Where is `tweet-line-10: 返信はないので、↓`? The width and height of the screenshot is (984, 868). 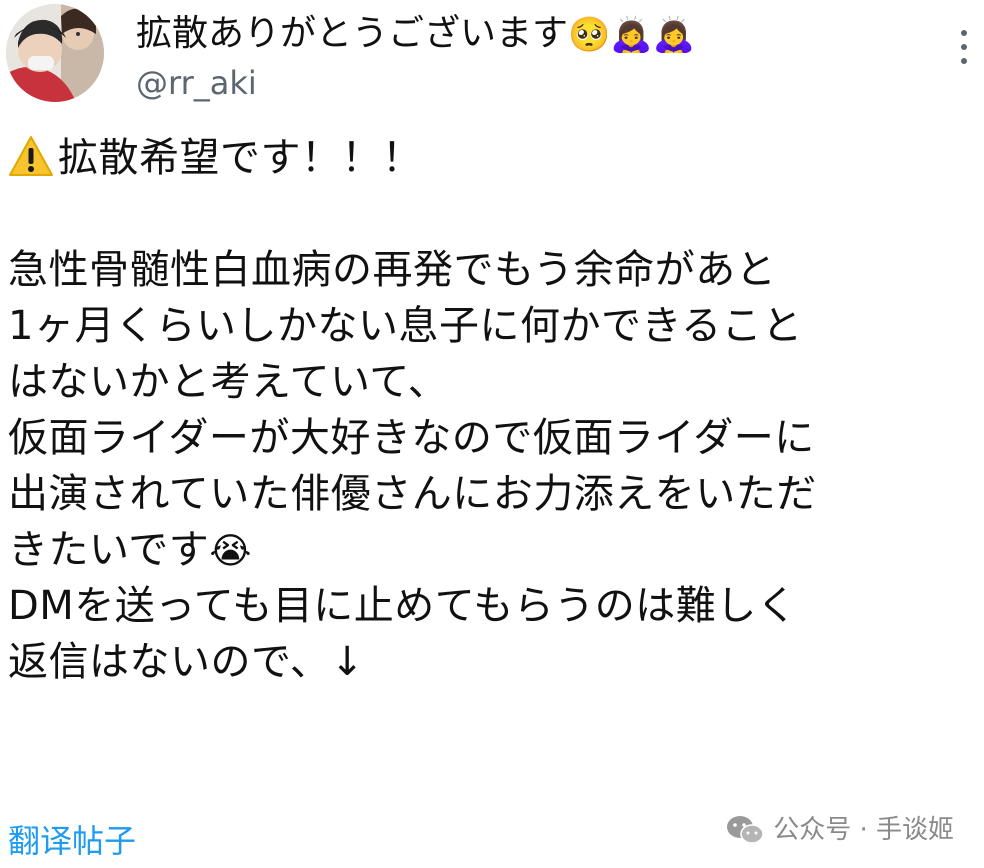 tweet-line-10: 返信はないので、↓ is located at coordinates (186, 662).